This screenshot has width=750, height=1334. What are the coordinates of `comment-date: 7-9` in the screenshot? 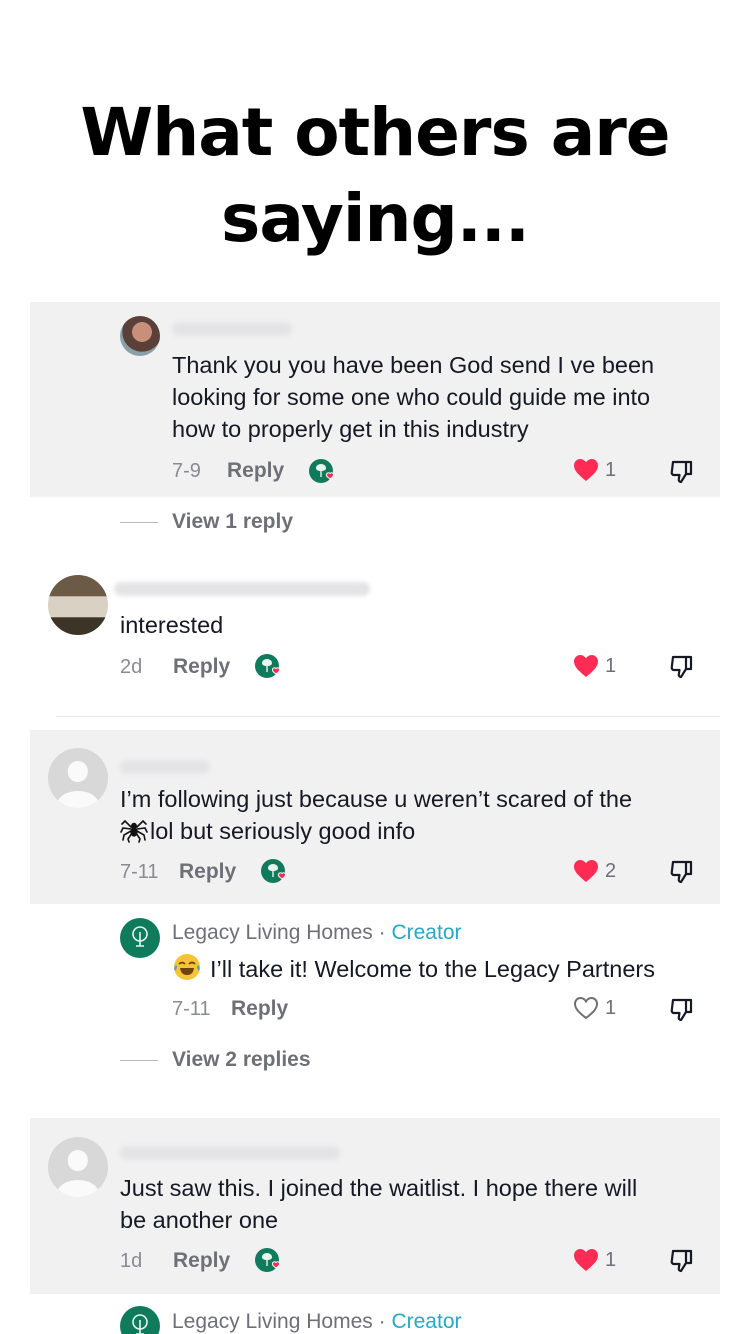 It's located at (186, 471).